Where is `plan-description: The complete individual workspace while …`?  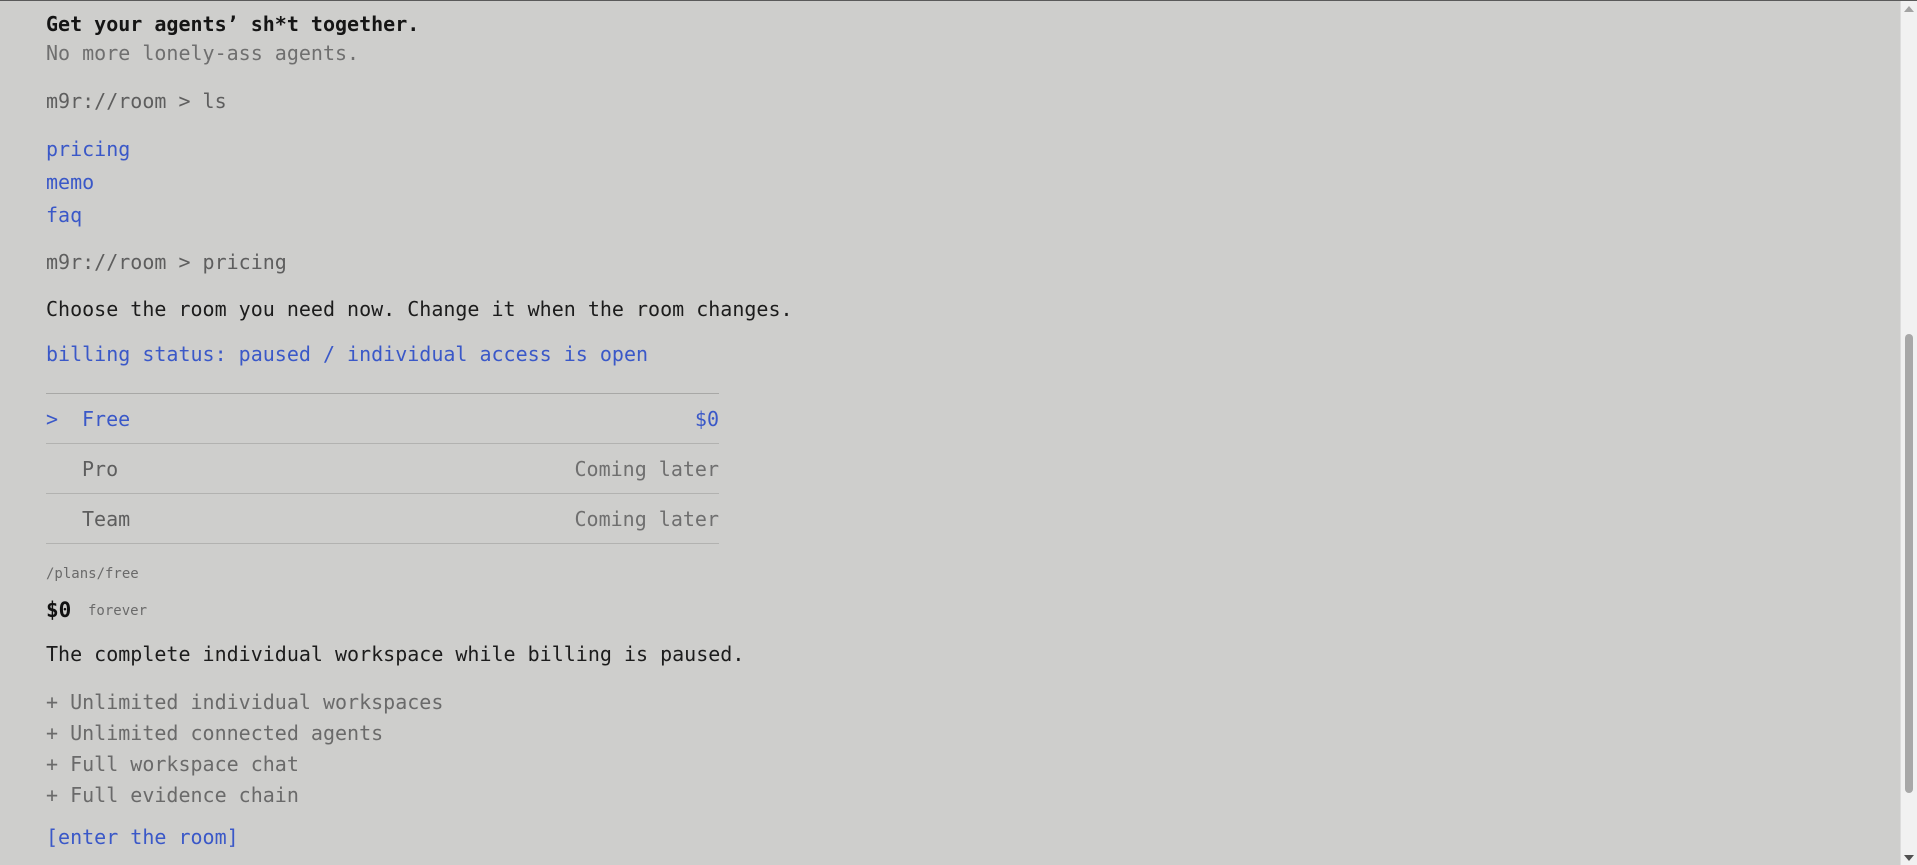
plan-description: The complete individual workspace while … is located at coordinates (395, 654).